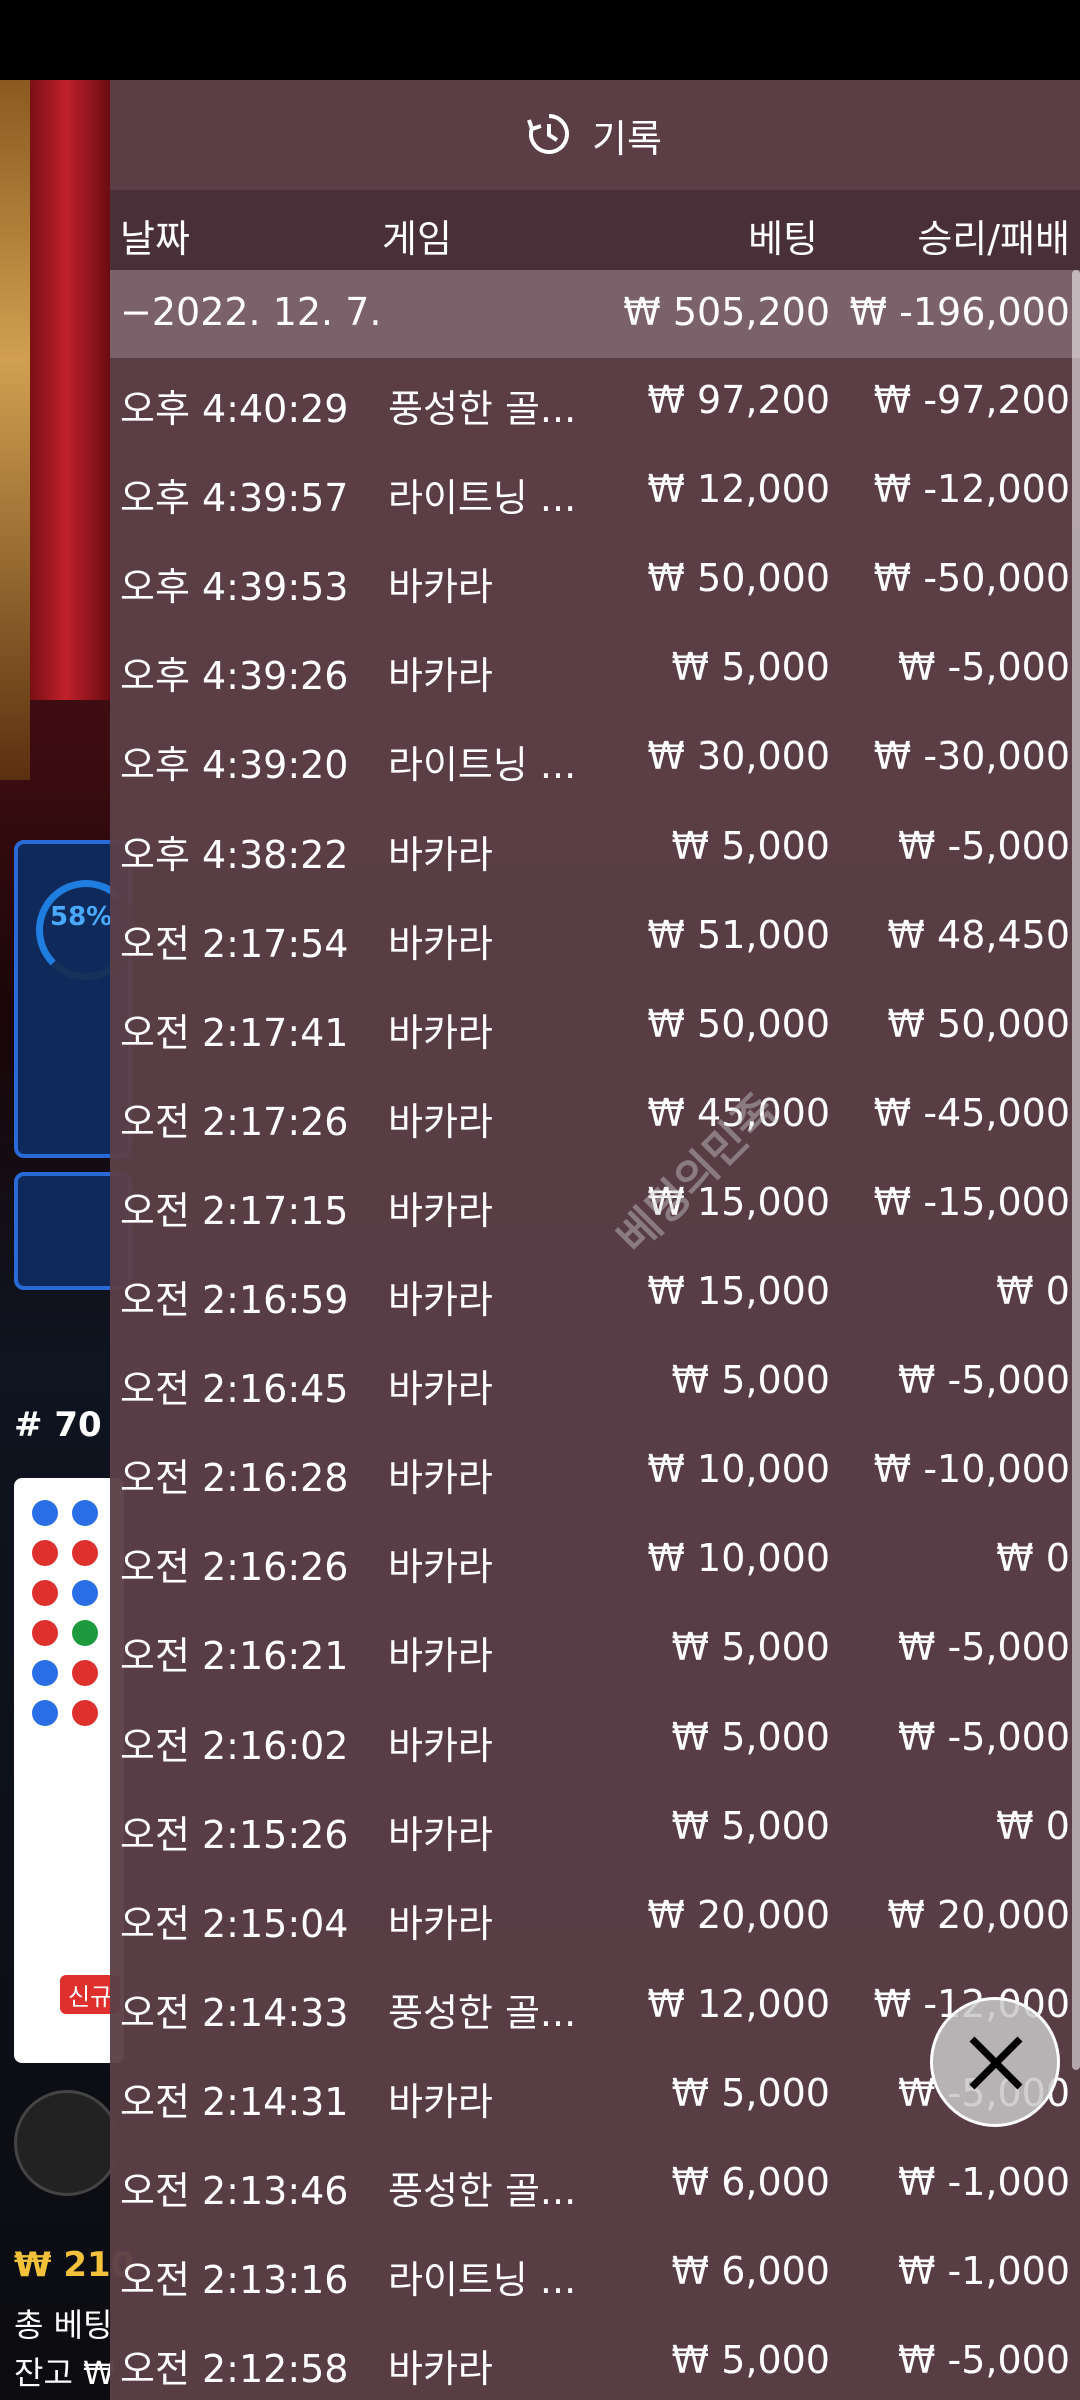 The image size is (1080, 2400). Describe the element at coordinates (971, 400) in the screenshot. I see `row-result: ₩ -97,200` at that location.